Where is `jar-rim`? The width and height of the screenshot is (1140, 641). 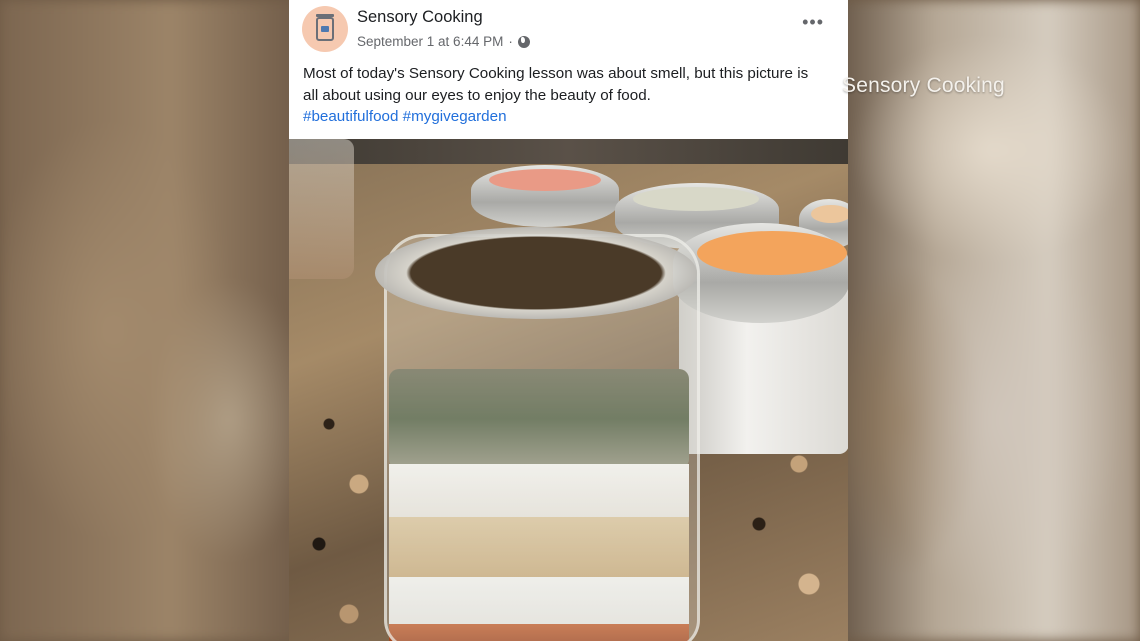 jar-rim is located at coordinates (536, 273).